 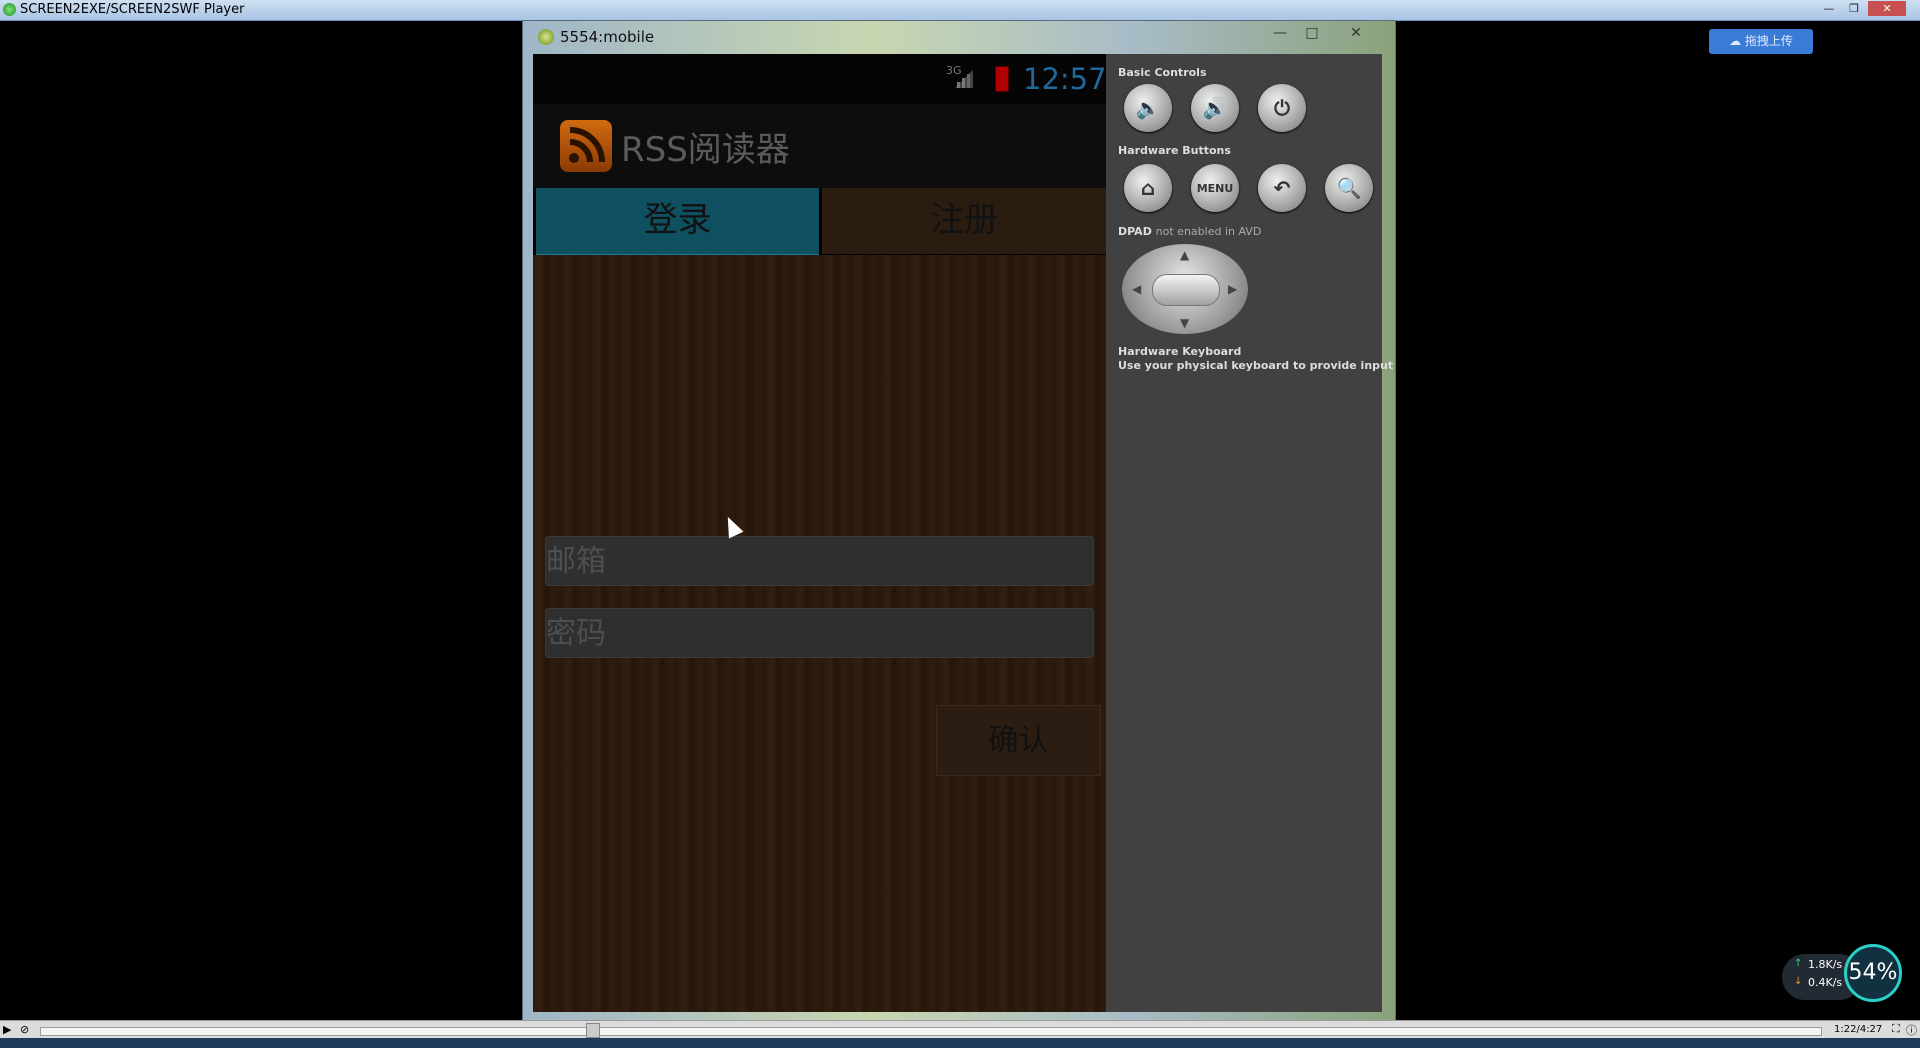 What do you see at coordinates (1184, 323) in the screenshot?
I see `dpad-down-icon: ▼` at bounding box center [1184, 323].